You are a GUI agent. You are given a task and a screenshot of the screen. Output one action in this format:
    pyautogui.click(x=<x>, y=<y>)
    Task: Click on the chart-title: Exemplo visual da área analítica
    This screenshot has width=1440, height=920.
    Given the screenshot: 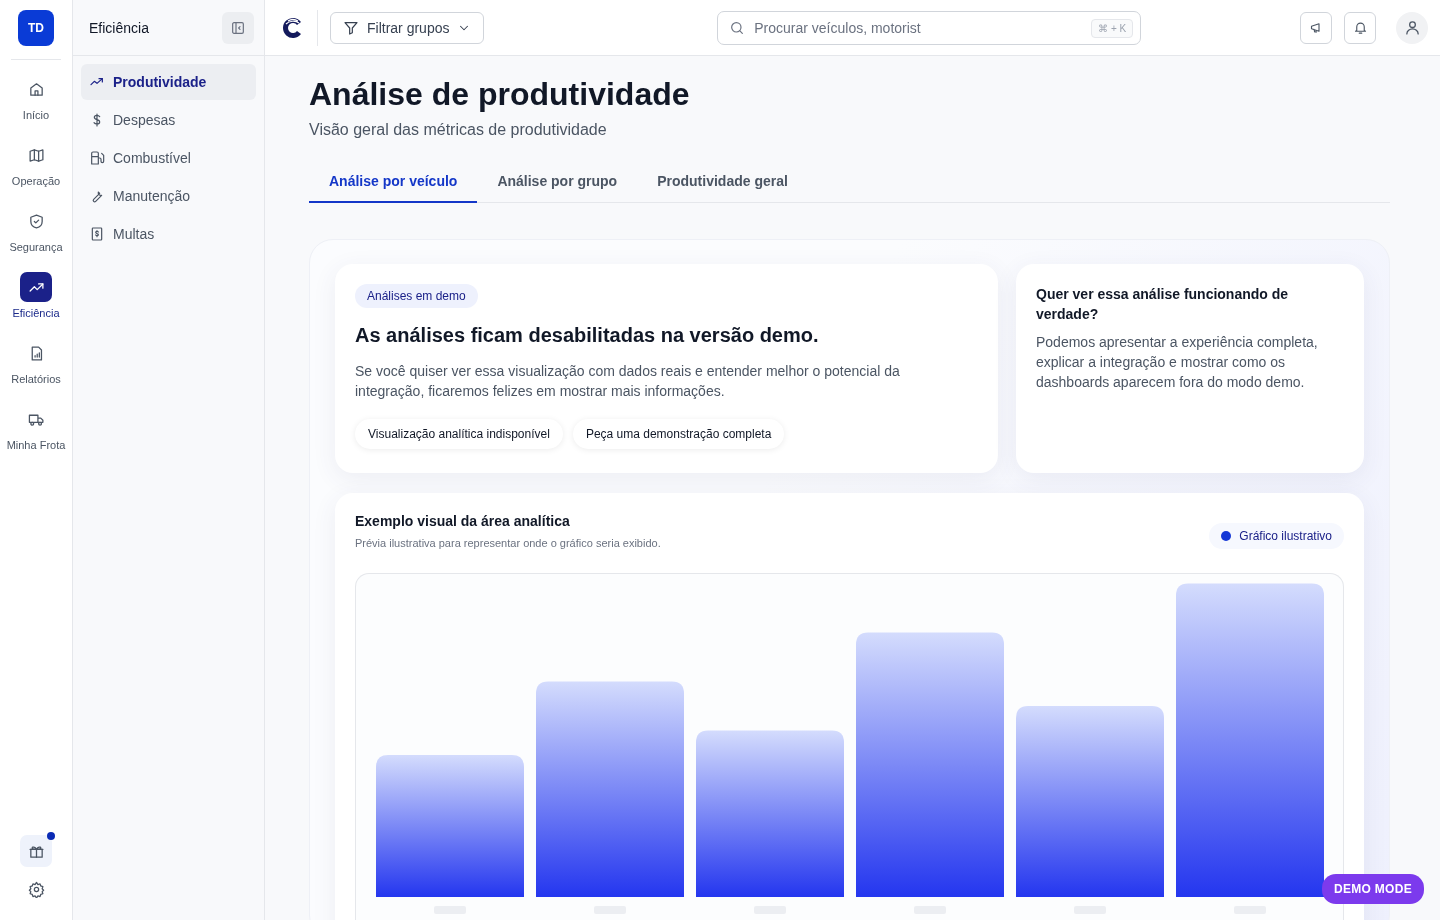 What is the action you would take?
    pyautogui.click(x=463, y=521)
    